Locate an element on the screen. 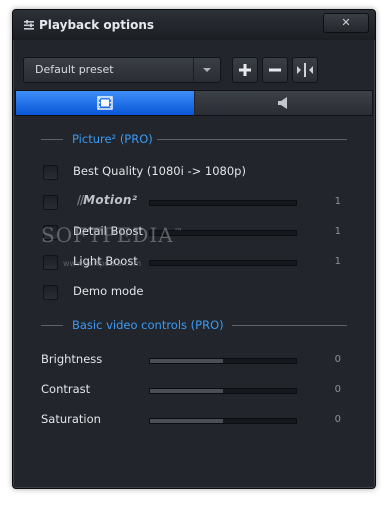 This screenshot has height=506, width=392. remove-preset-button is located at coordinates (275, 70).